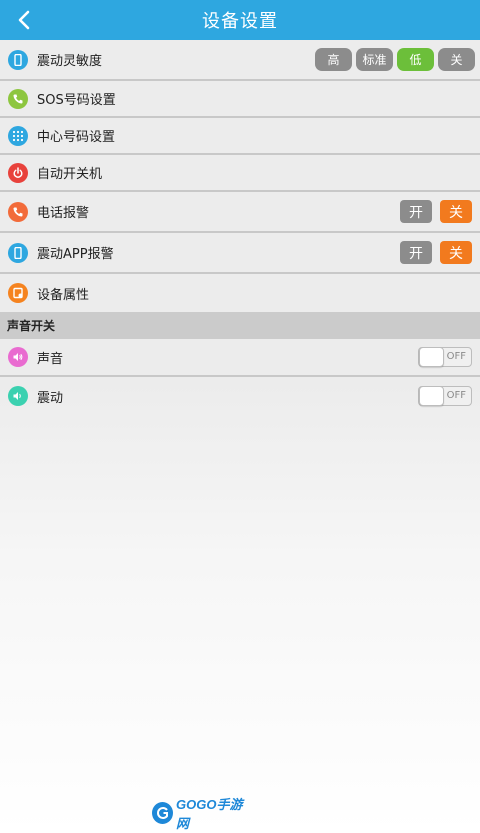 This screenshot has height=833, width=480. I want to click on vibration-sensitivity-label: 震动灵敏度, so click(70, 61).